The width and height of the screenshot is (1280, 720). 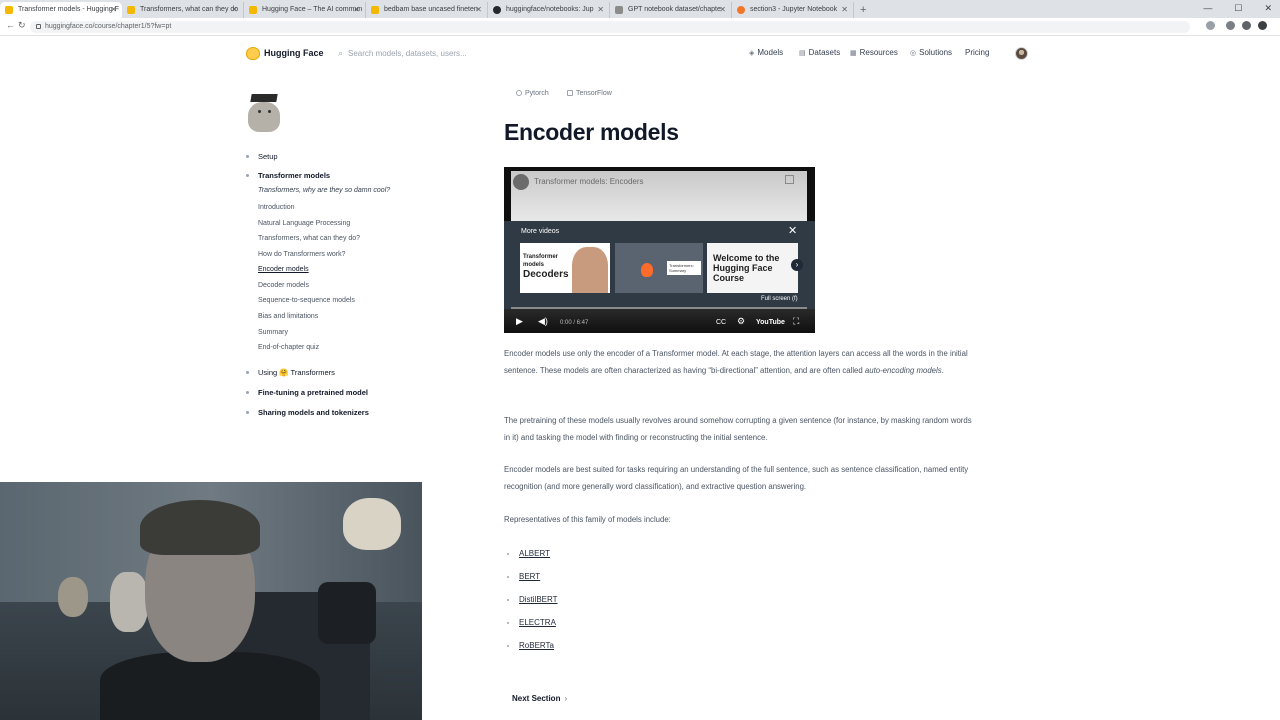 I want to click on search-input, so click(x=418, y=53).